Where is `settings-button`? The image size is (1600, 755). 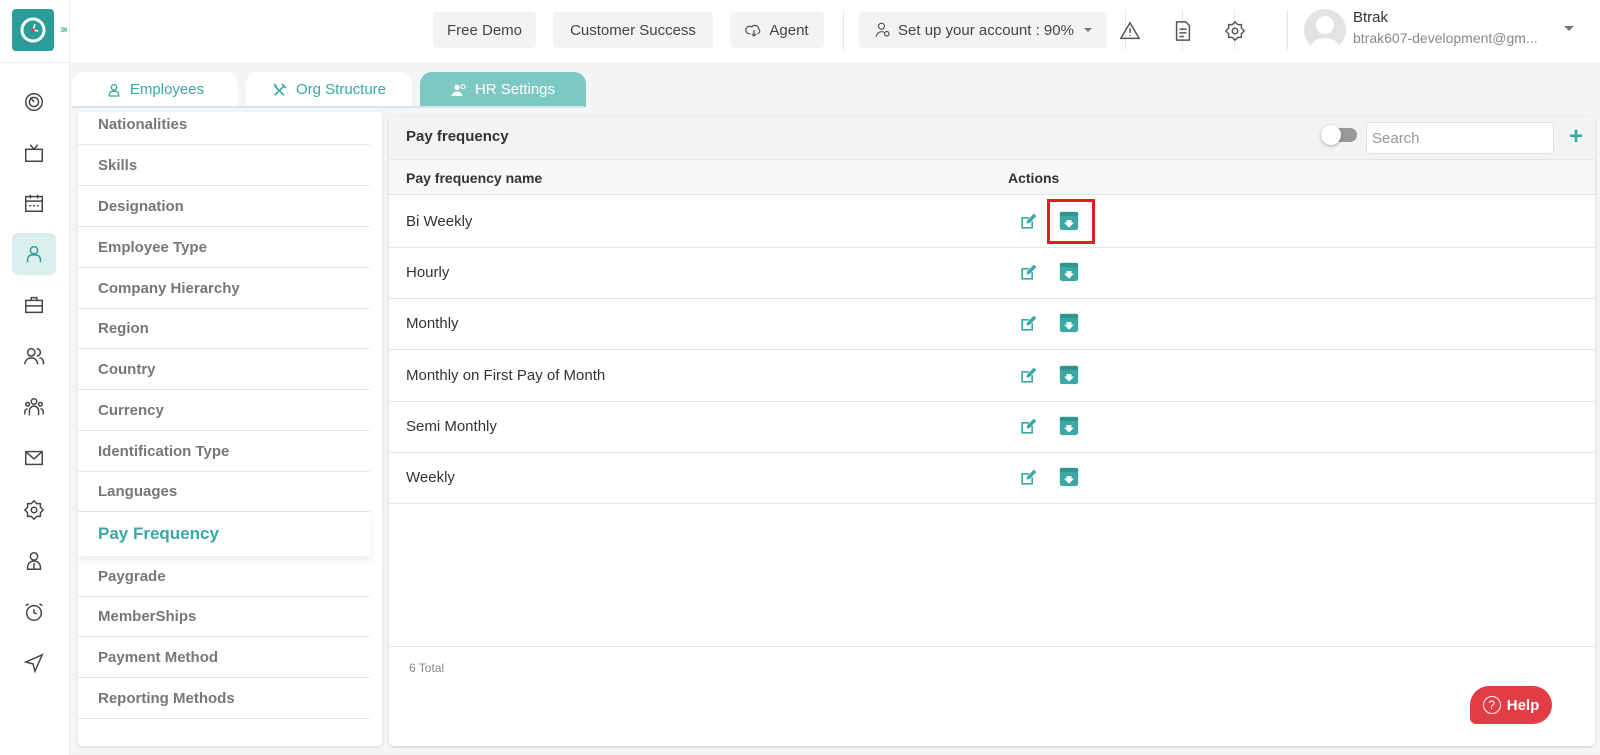 settings-button is located at coordinates (1235, 31).